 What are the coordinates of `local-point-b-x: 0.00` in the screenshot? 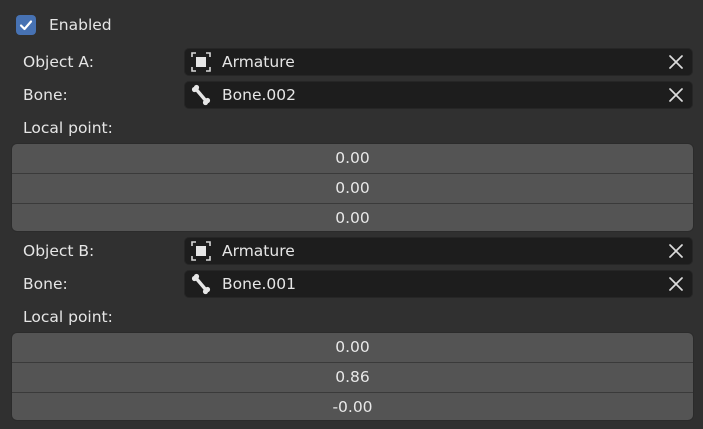 It's located at (352, 348).